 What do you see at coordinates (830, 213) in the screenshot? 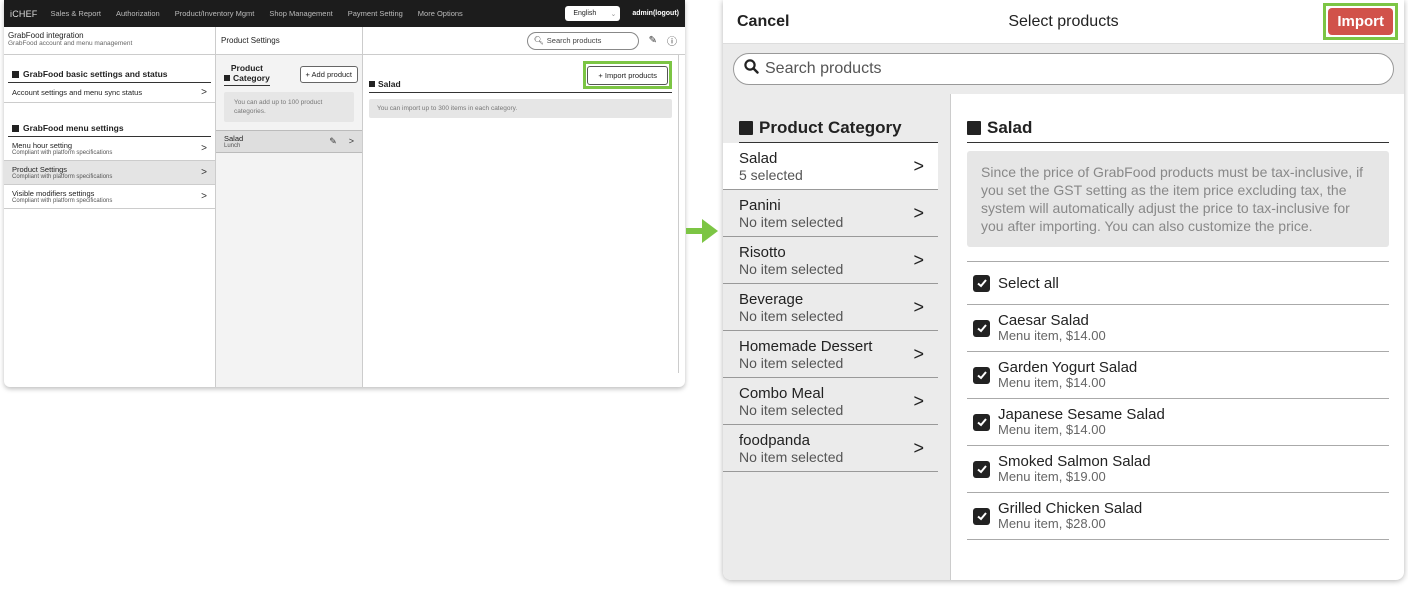
I see `category-item-panini: Panini No item selected >` at bounding box center [830, 213].